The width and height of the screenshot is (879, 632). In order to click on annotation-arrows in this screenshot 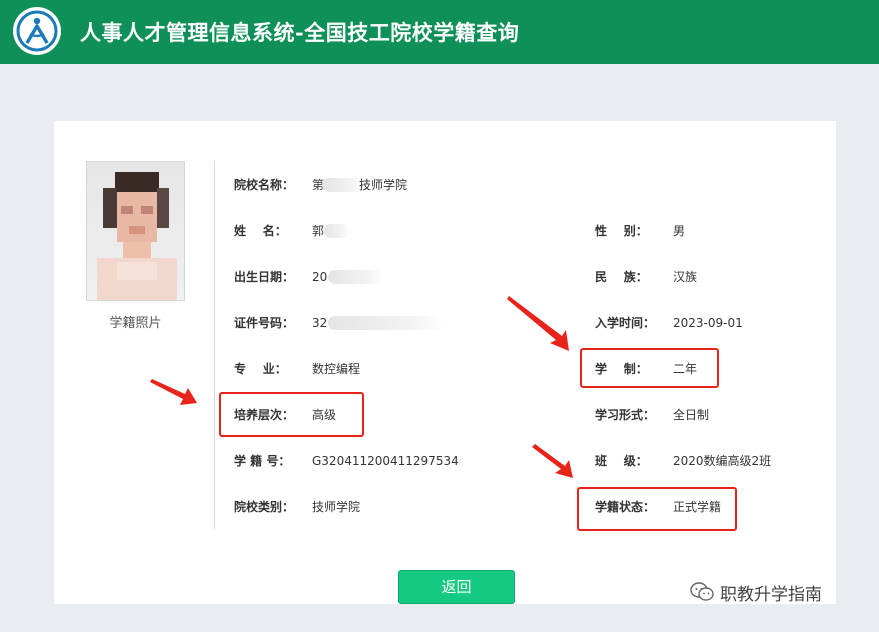, I will do `click(361, 387)`.